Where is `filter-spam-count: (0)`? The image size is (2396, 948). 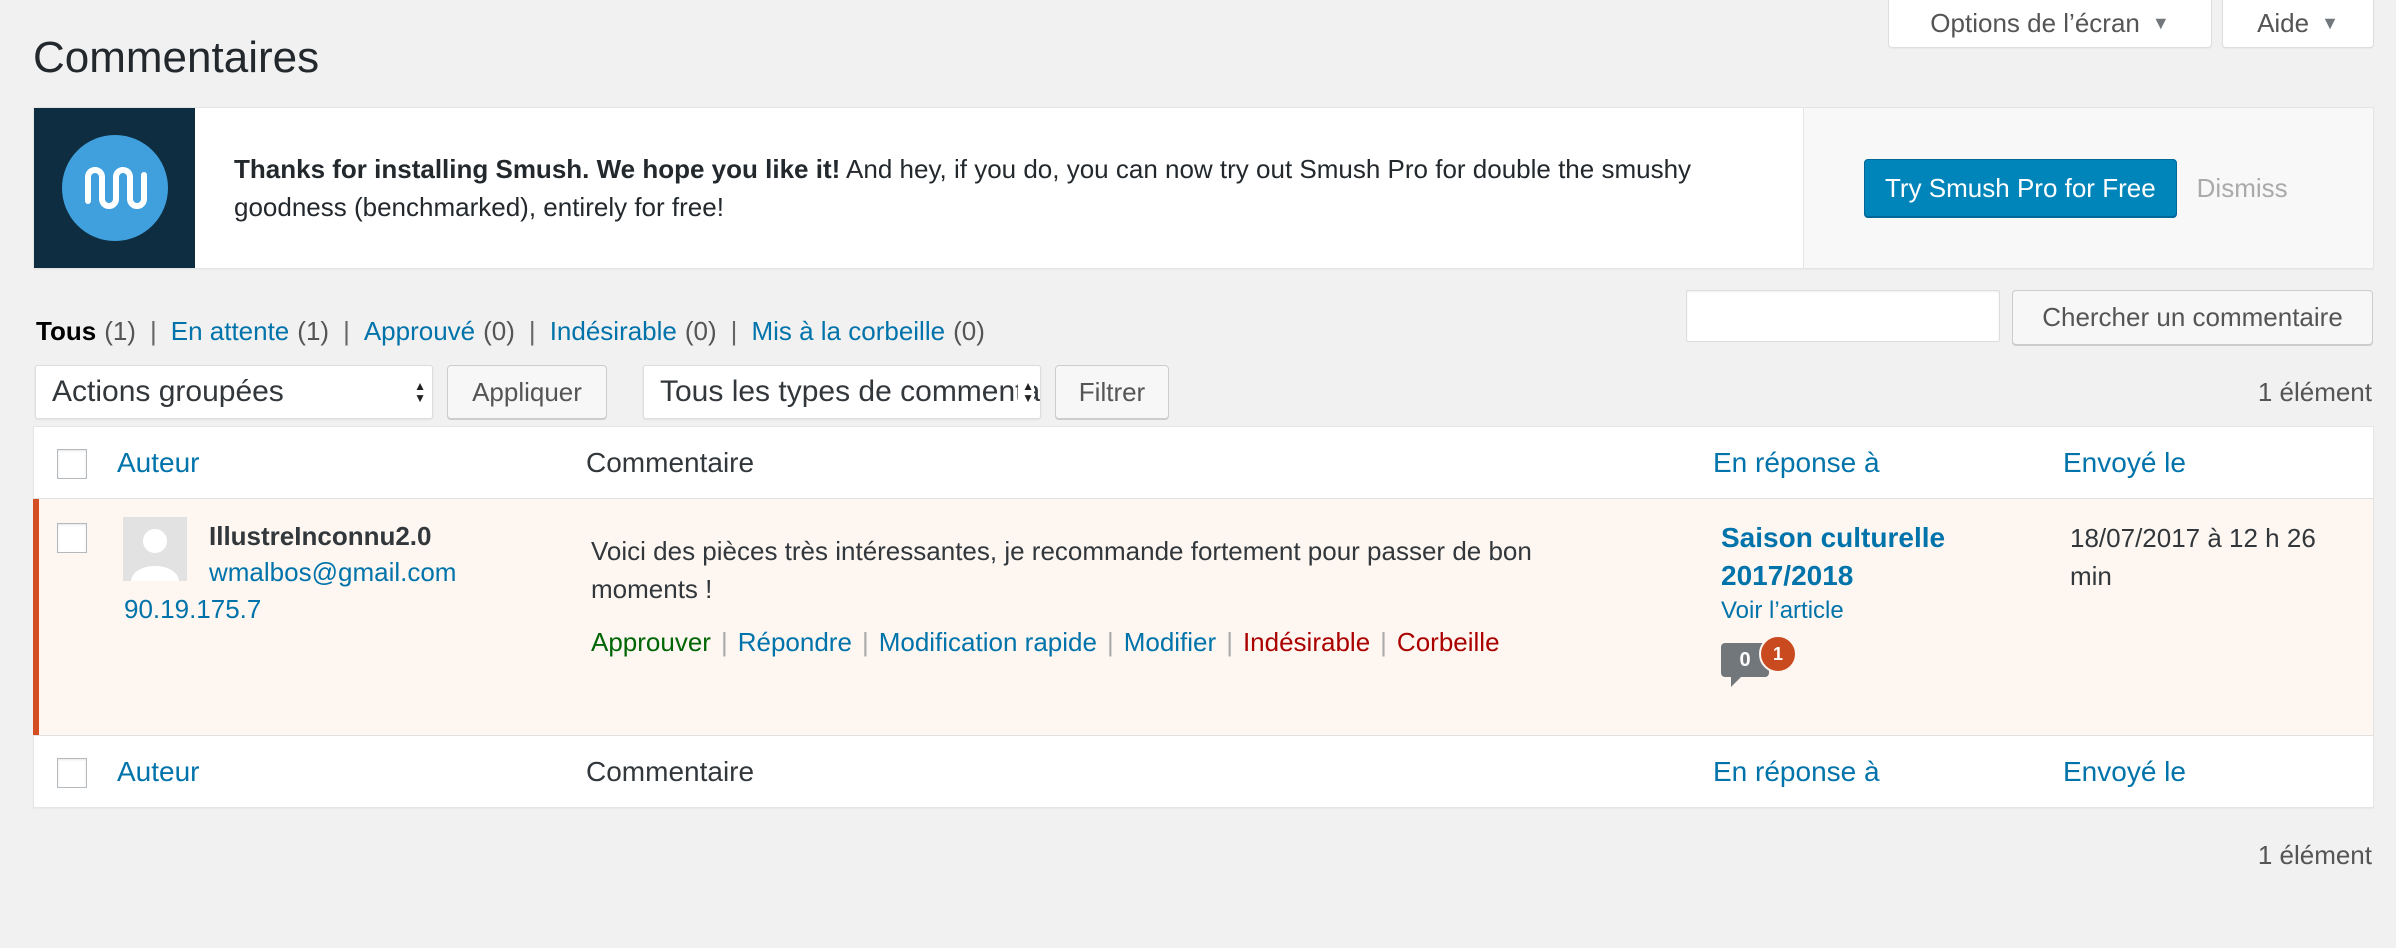
filter-spam-count: (0) is located at coordinates (700, 331).